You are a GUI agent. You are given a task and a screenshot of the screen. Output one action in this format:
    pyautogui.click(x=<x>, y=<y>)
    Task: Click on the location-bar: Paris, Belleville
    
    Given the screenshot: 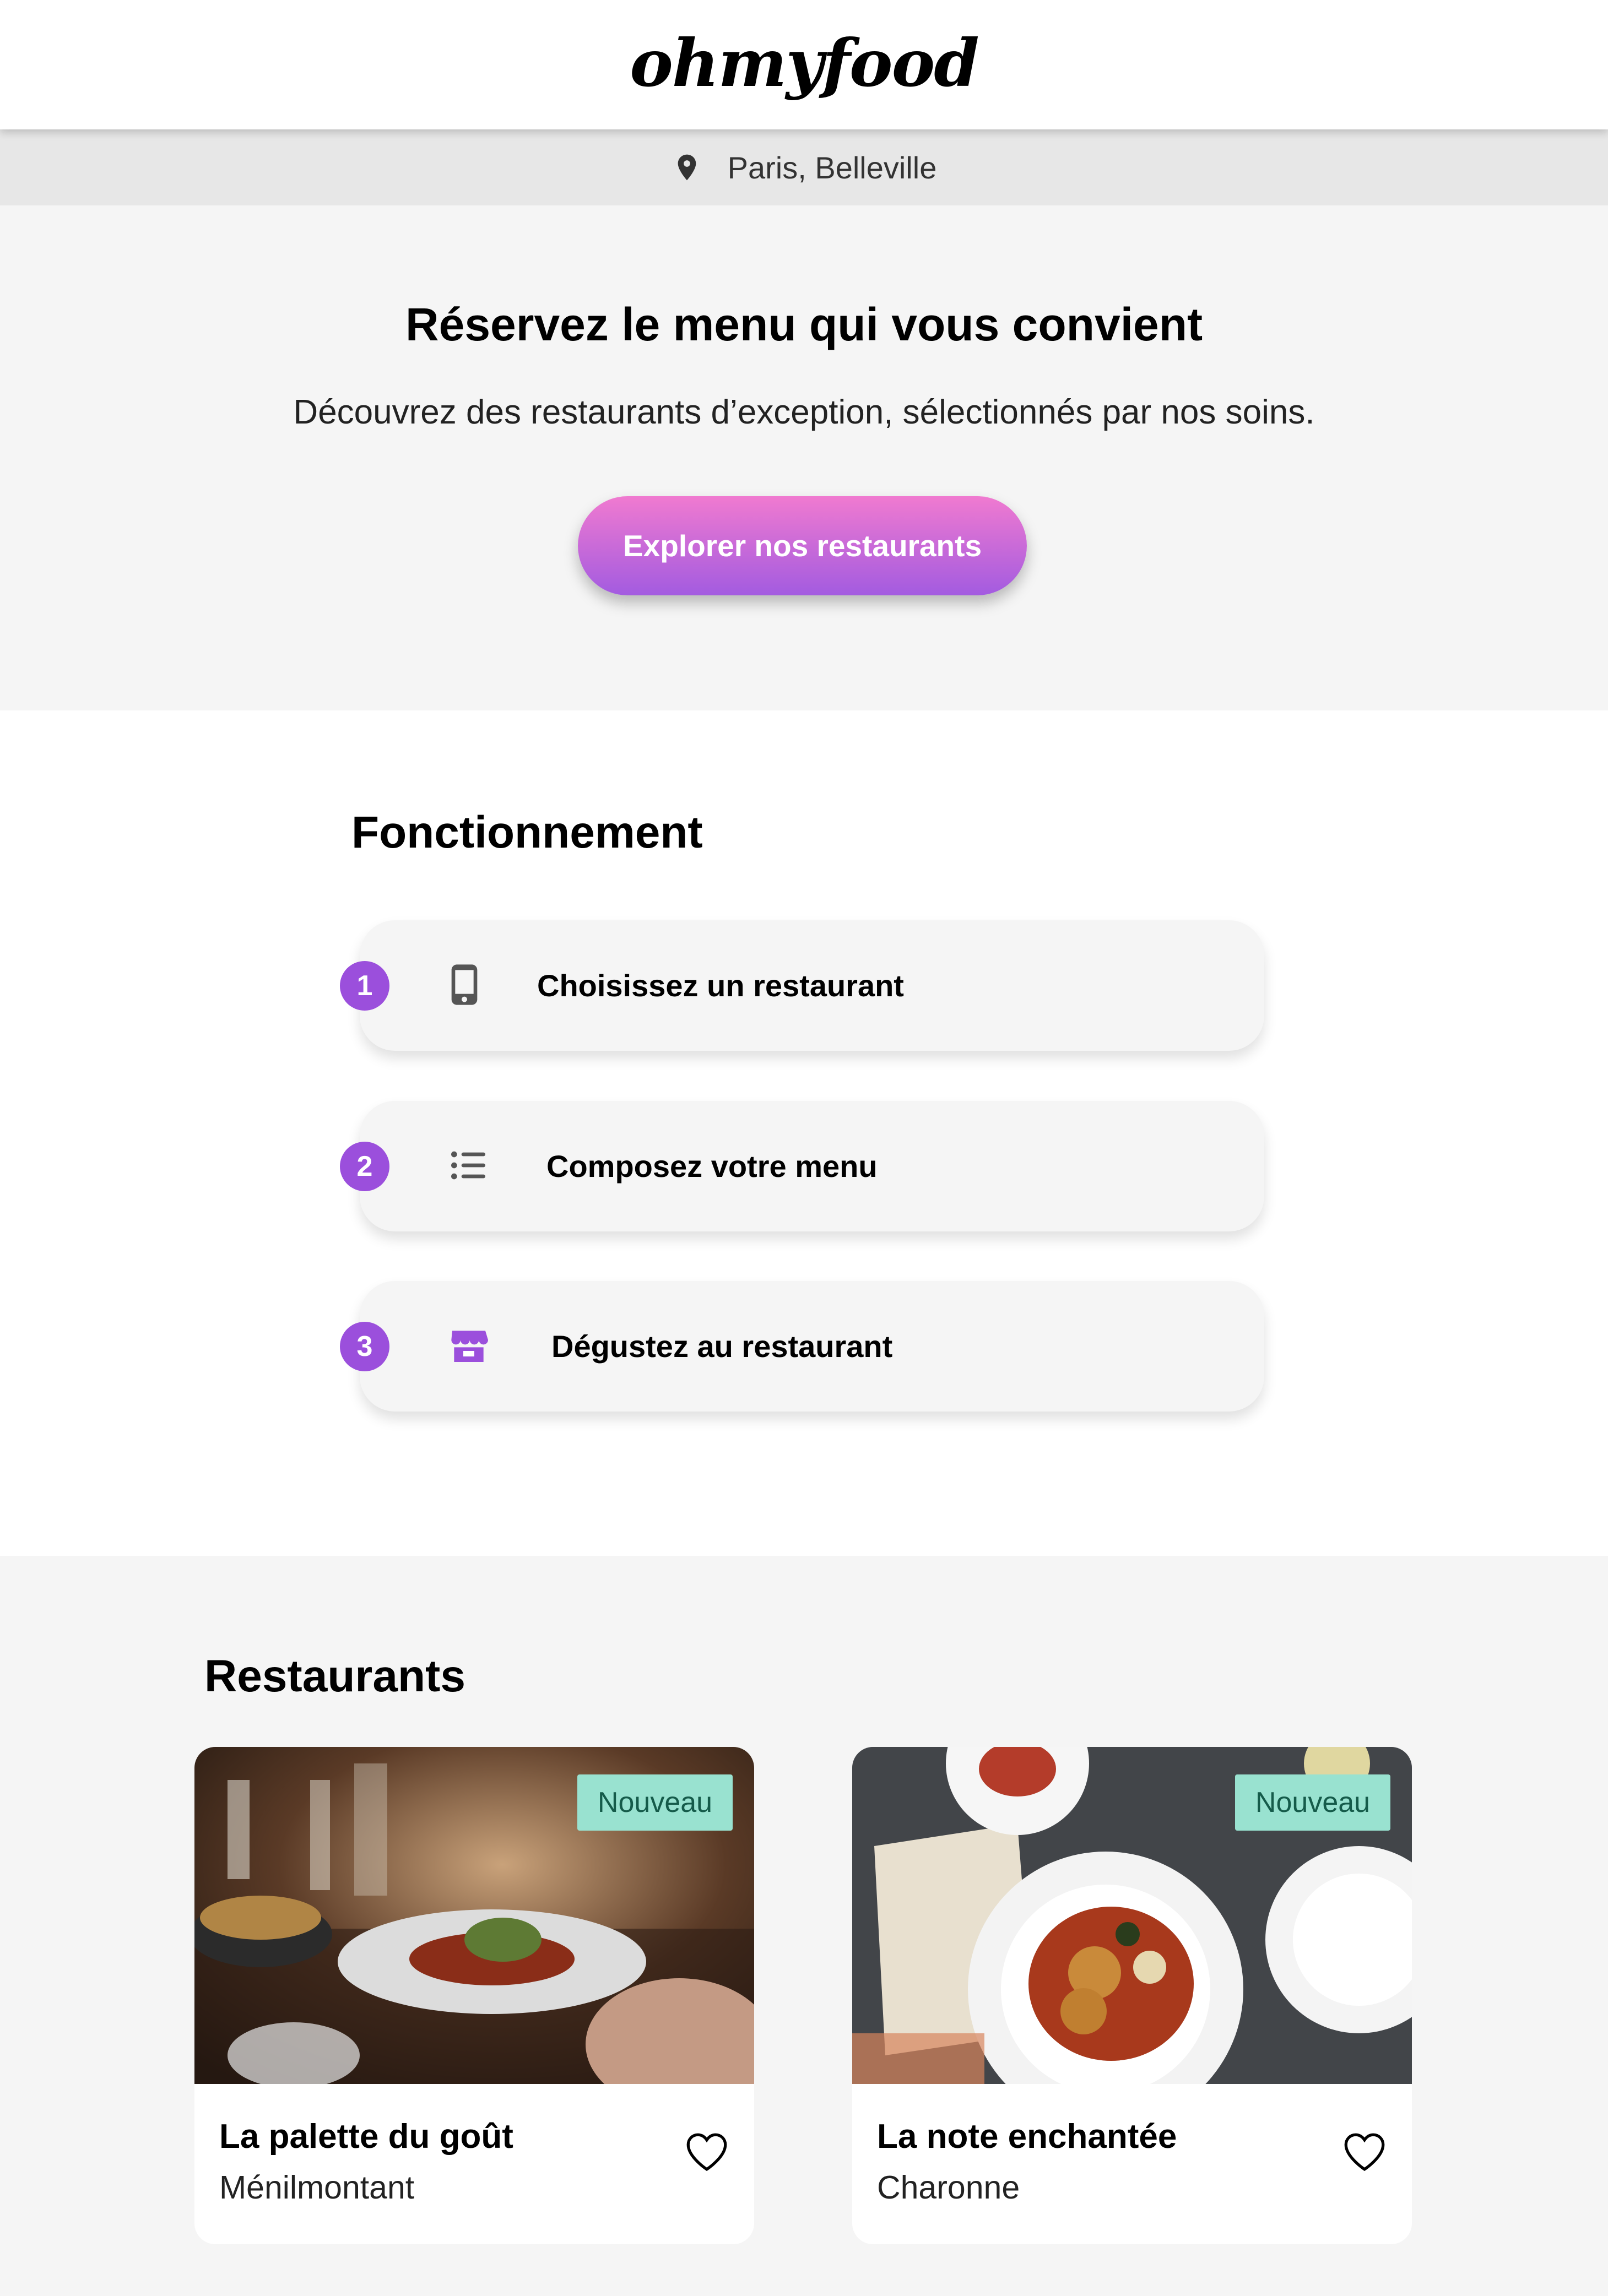 What is the action you would take?
    pyautogui.click(x=804, y=167)
    